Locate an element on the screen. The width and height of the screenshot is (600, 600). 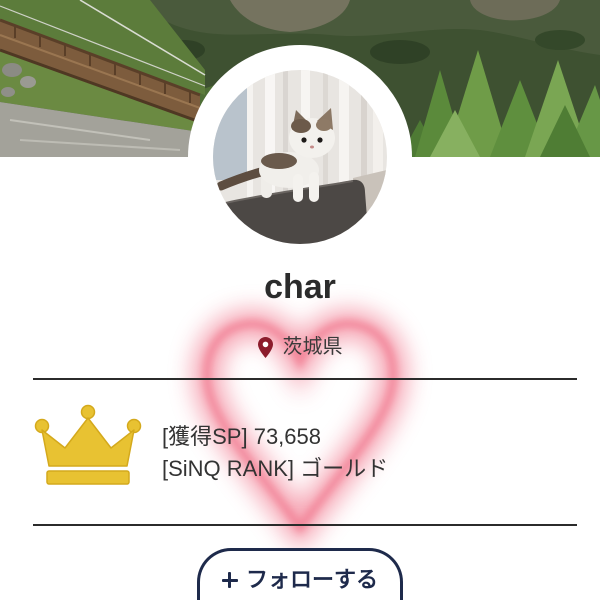
follow-button-label: フォローする is located at coordinates (311, 579).